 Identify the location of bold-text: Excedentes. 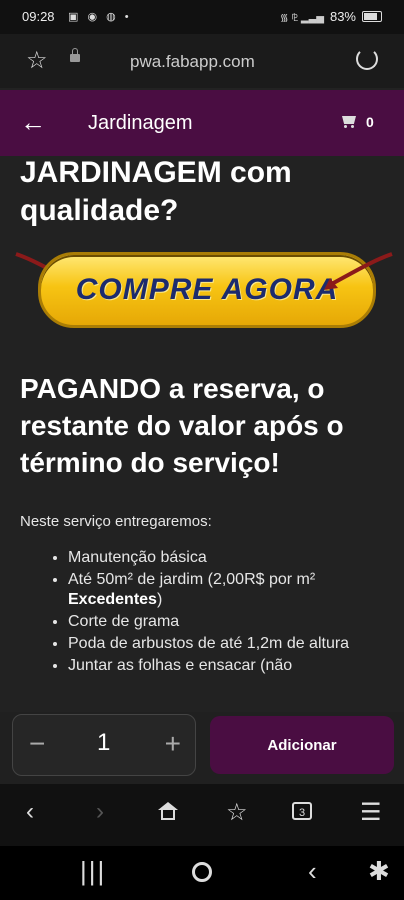
(112, 599).